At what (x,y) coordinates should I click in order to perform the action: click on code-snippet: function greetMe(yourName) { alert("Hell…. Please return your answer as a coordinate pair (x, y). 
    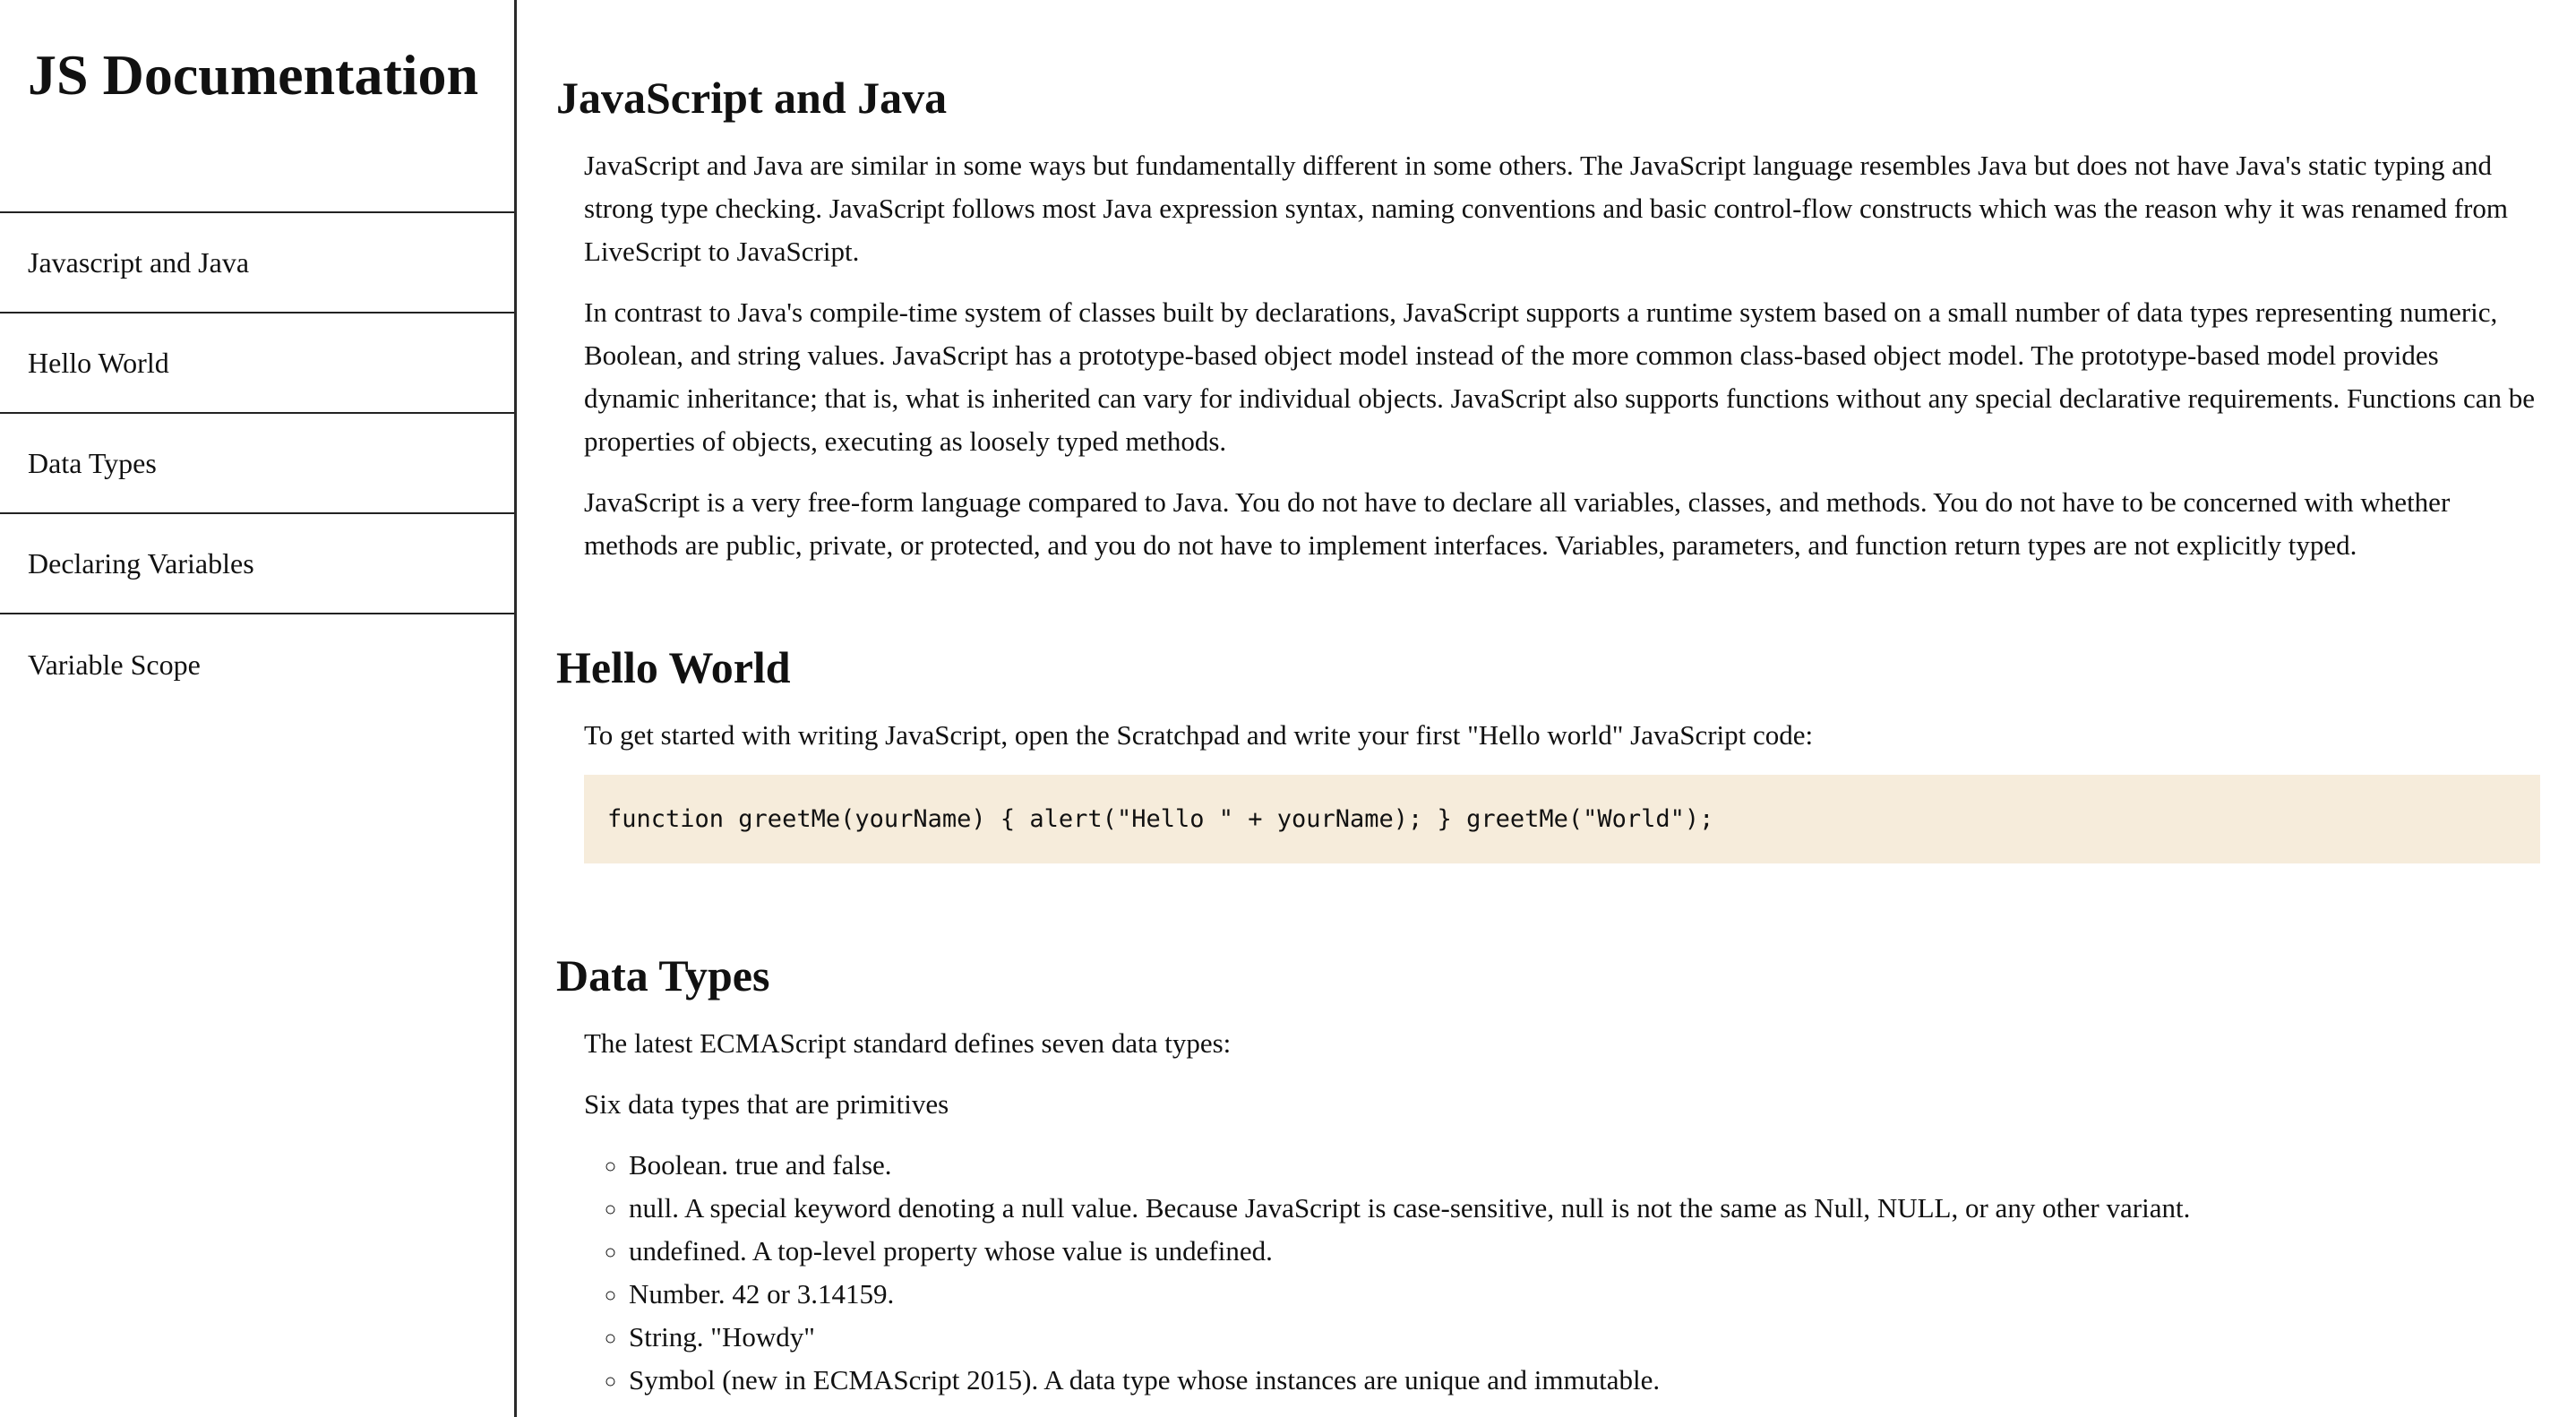
    Looking at the image, I should click on (1160, 819).